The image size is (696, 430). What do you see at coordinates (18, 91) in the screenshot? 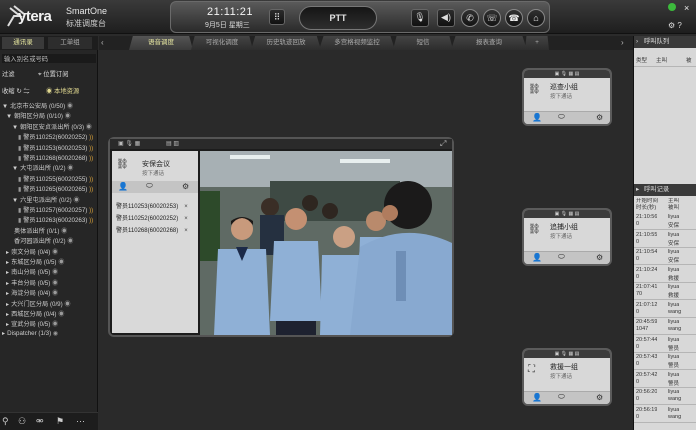
I see `refresh-icon: ↻` at bounding box center [18, 91].